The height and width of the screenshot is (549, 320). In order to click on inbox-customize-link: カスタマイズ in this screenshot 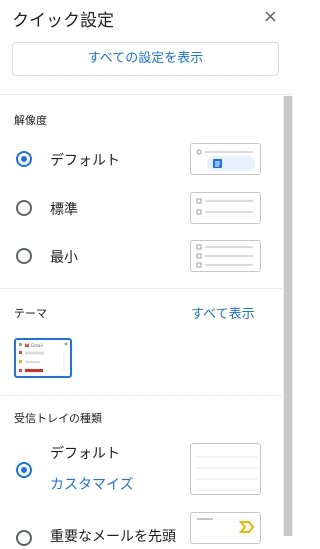, I will do `click(92, 484)`.